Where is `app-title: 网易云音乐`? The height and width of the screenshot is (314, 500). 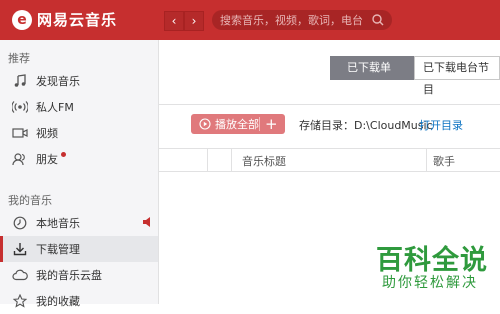 app-title: 网易云音乐 is located at coordinates (77, 20).